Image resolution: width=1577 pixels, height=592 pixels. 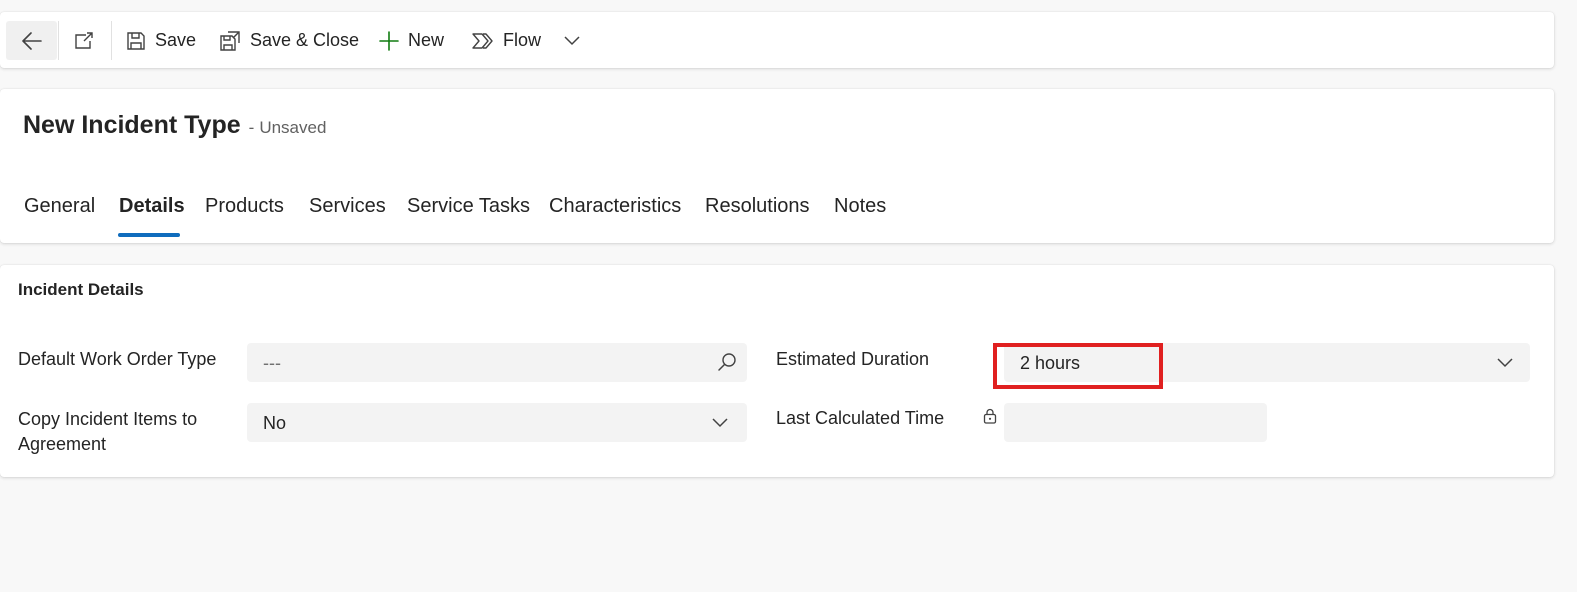 What do you see at coordinates (244, 206) in the screenshot?
I see `tab-products: Products` at bounding box center [244, 206].